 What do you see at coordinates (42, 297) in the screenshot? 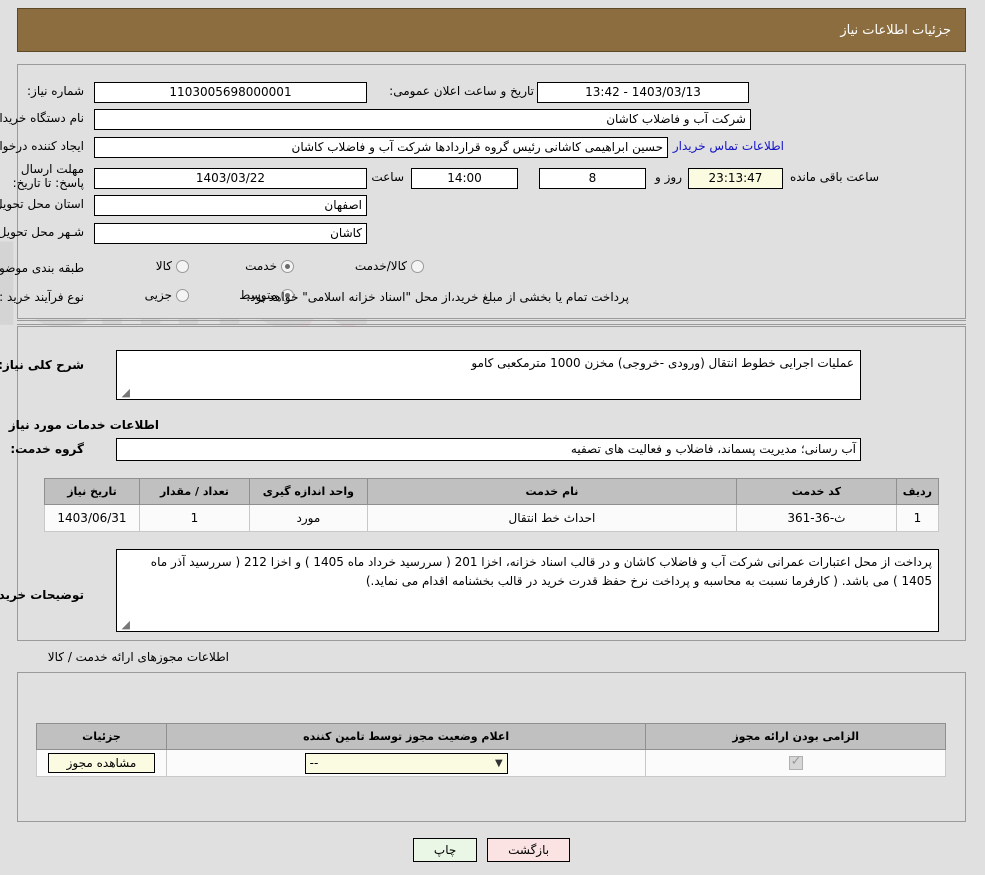
I see `process-label: نوع فرآیند خرید :` at bounding box center [42, 297].